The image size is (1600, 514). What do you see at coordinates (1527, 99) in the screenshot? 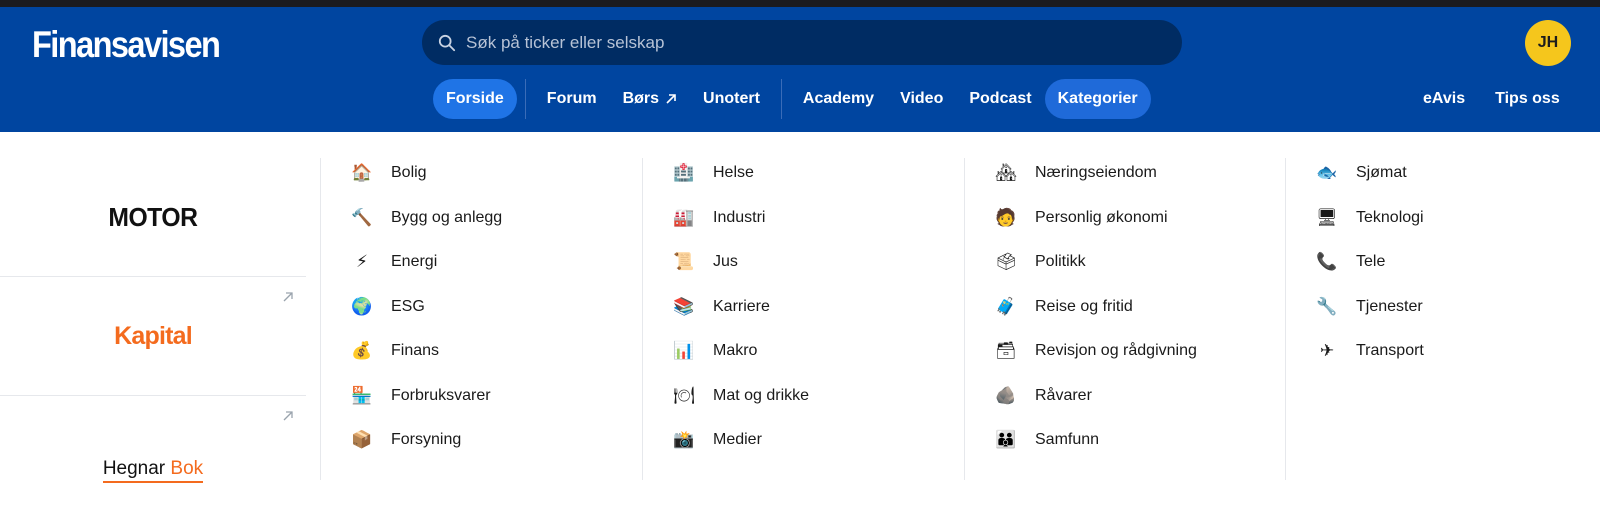
I see `nav-tips-oss: Tips oss` at bounding box center [1527, 99].